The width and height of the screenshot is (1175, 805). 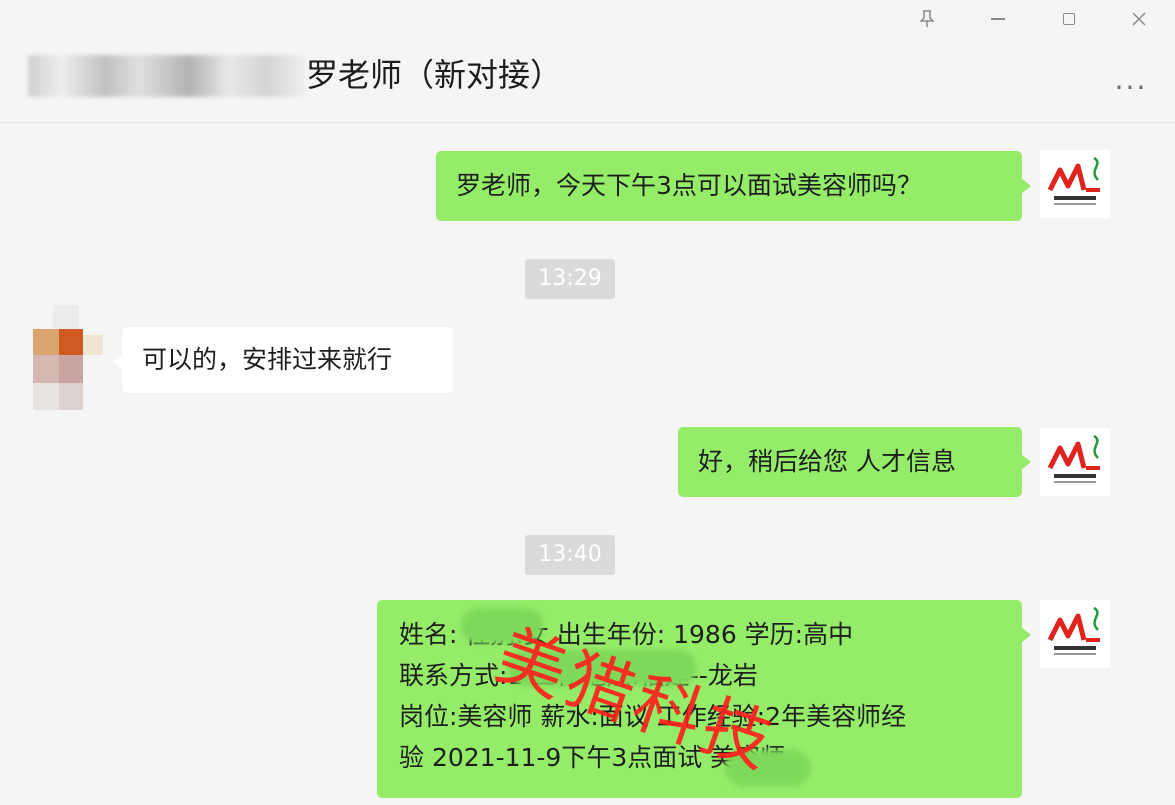 I want to click on maximize-icon, so click(x=1069, y=19).